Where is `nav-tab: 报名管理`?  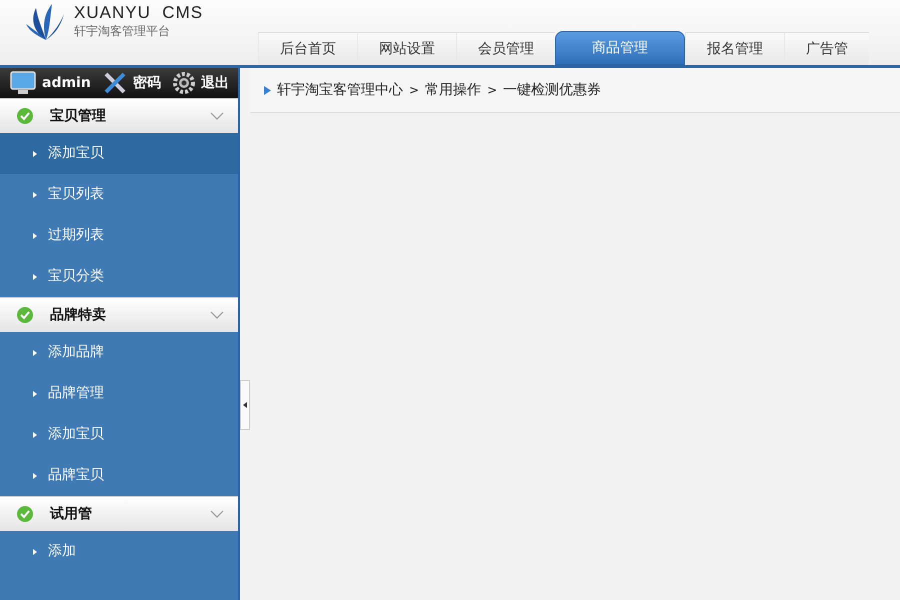
nav-tab: 报名管理 is located at coordinates (734, 48).